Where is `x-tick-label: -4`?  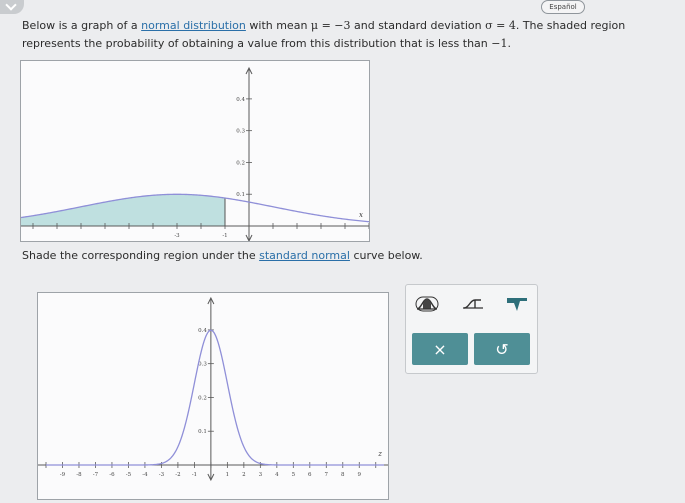
x-tick-label: -4 is located at coordinates (145, 475).